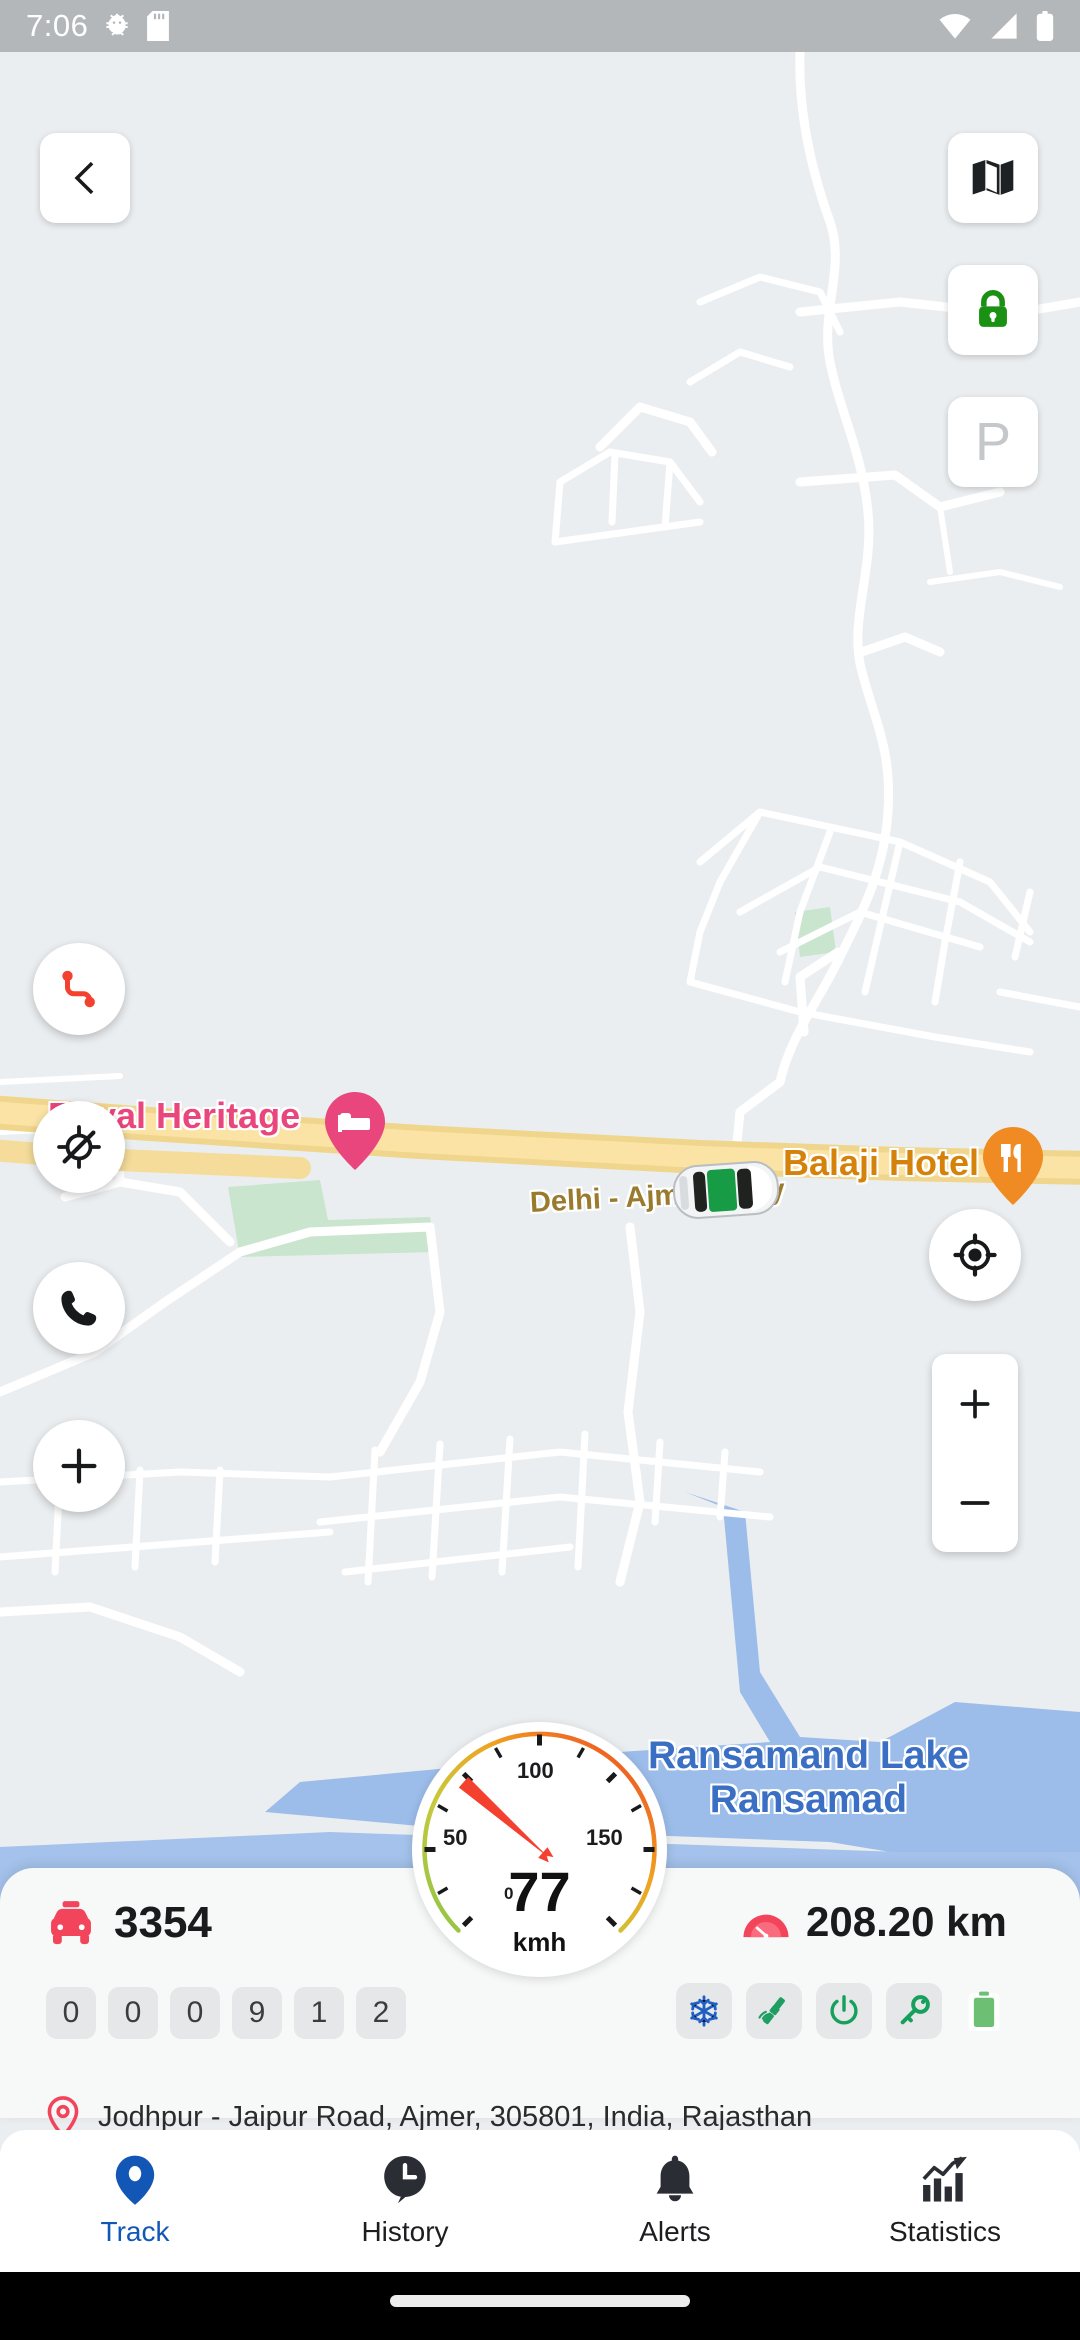 The height and width of the screenshot is (2340, 1080). Describe the element at coordinates (117, 24) in the screenshot. I see `android-debug-icon` at that location.